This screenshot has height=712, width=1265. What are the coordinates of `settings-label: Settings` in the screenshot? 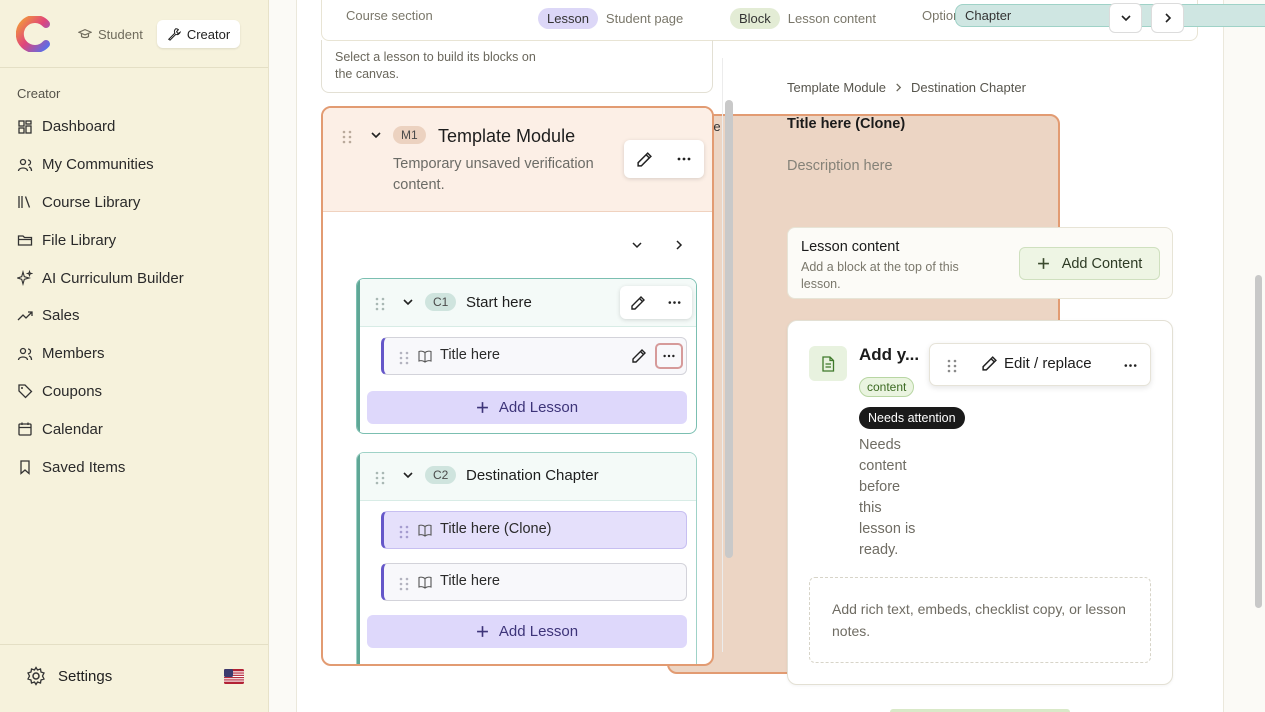 It's located at (85, 676).